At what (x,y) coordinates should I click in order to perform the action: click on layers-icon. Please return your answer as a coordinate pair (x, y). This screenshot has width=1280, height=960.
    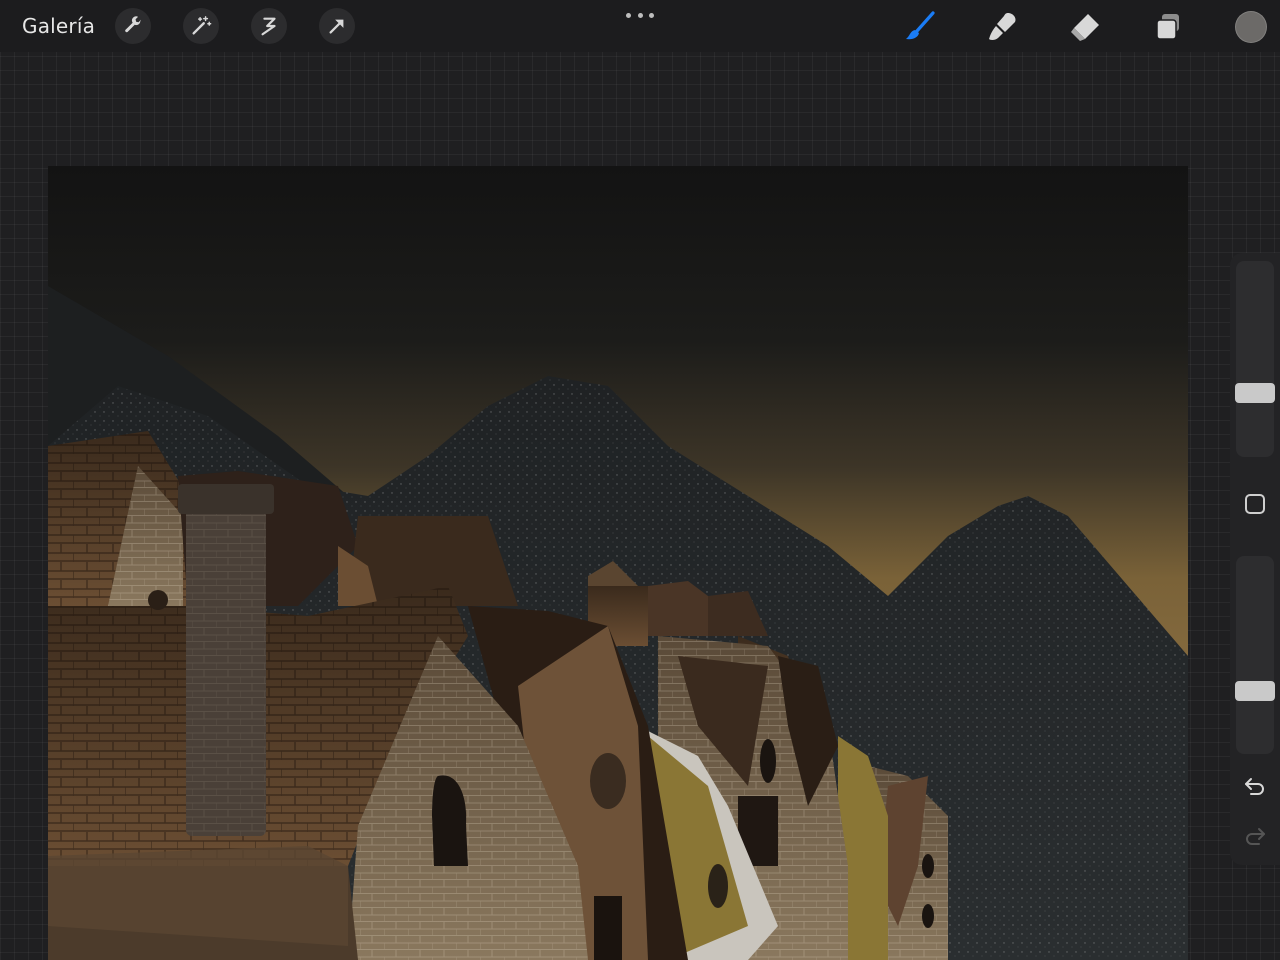
    Looking at the image, I should click on (1168, 27).